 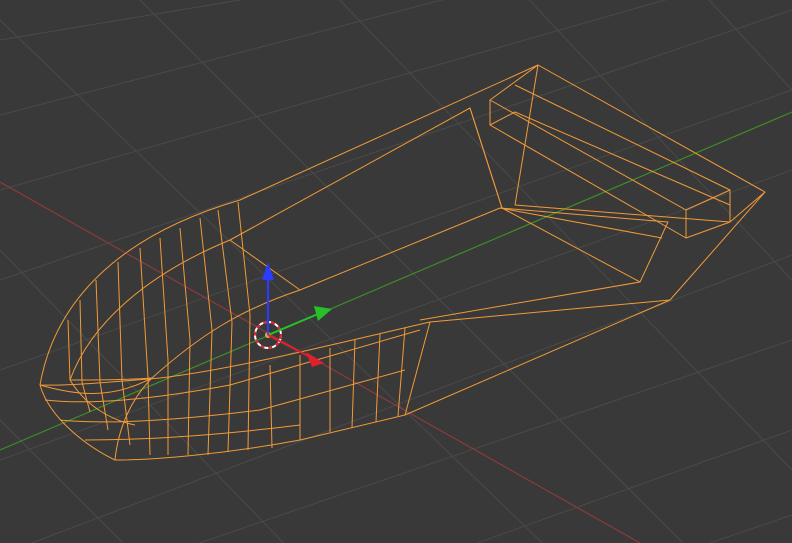 I want to click on y-arrow-handle, so click(x=323, y=313).